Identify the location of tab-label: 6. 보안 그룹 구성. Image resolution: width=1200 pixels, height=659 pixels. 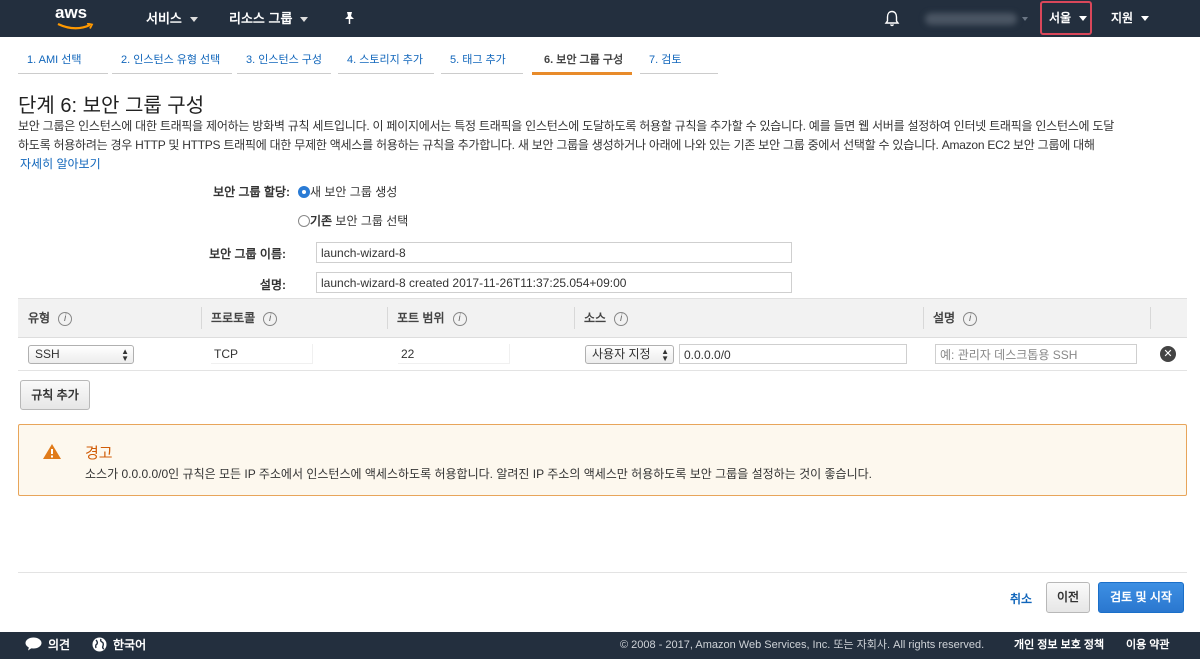
(584, 60).